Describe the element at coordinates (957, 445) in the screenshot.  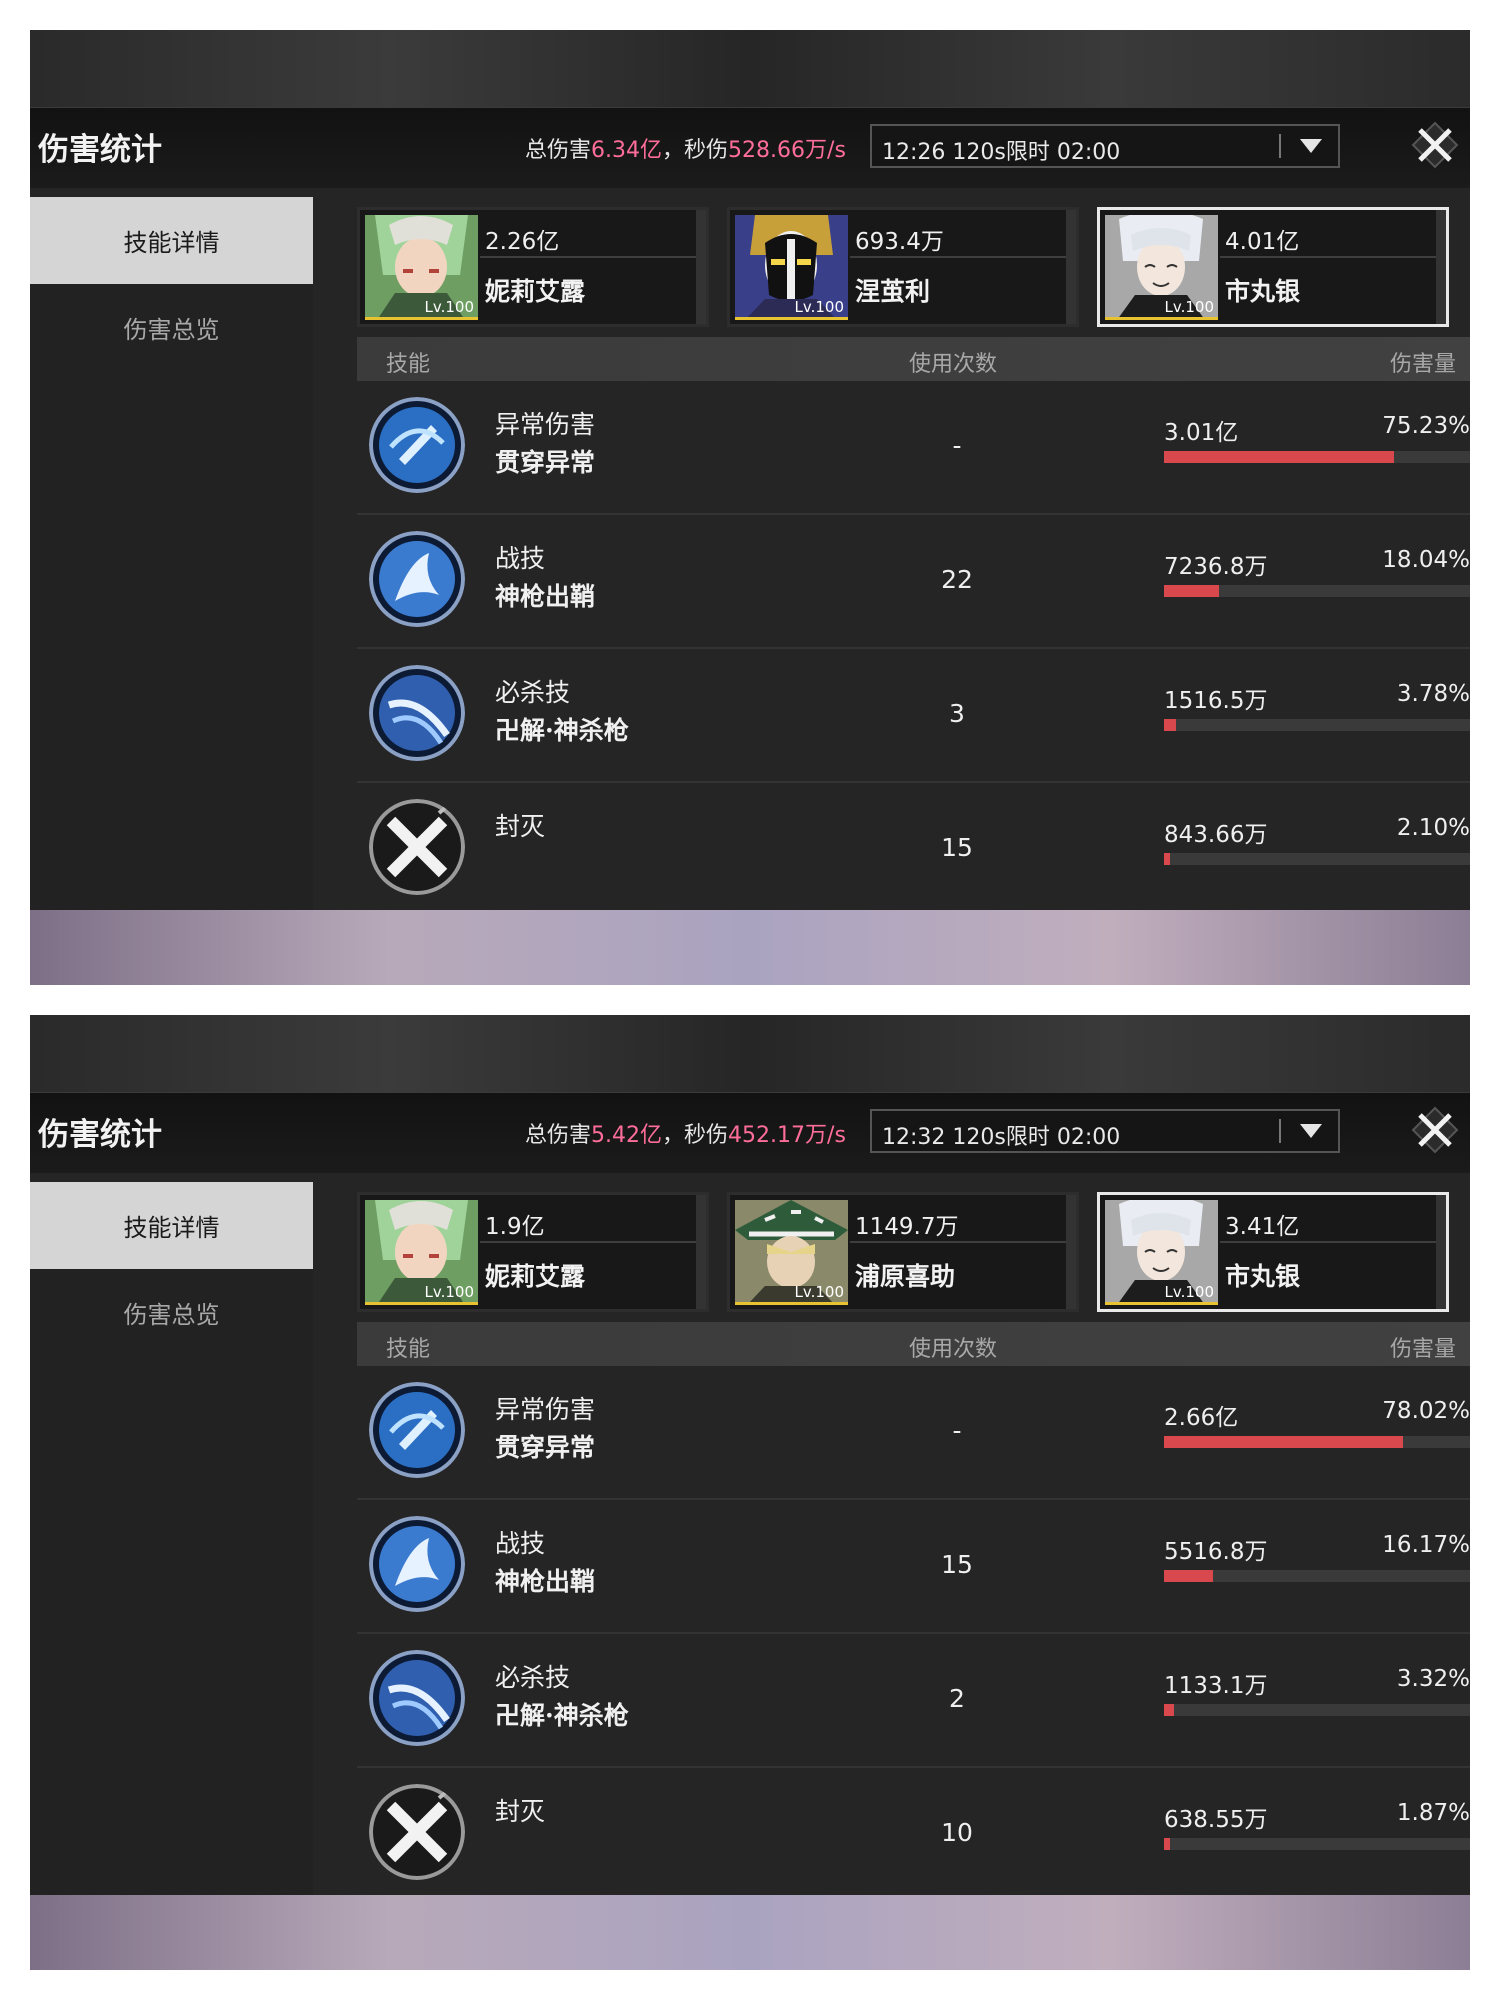
I see `use-count: -` at that location.